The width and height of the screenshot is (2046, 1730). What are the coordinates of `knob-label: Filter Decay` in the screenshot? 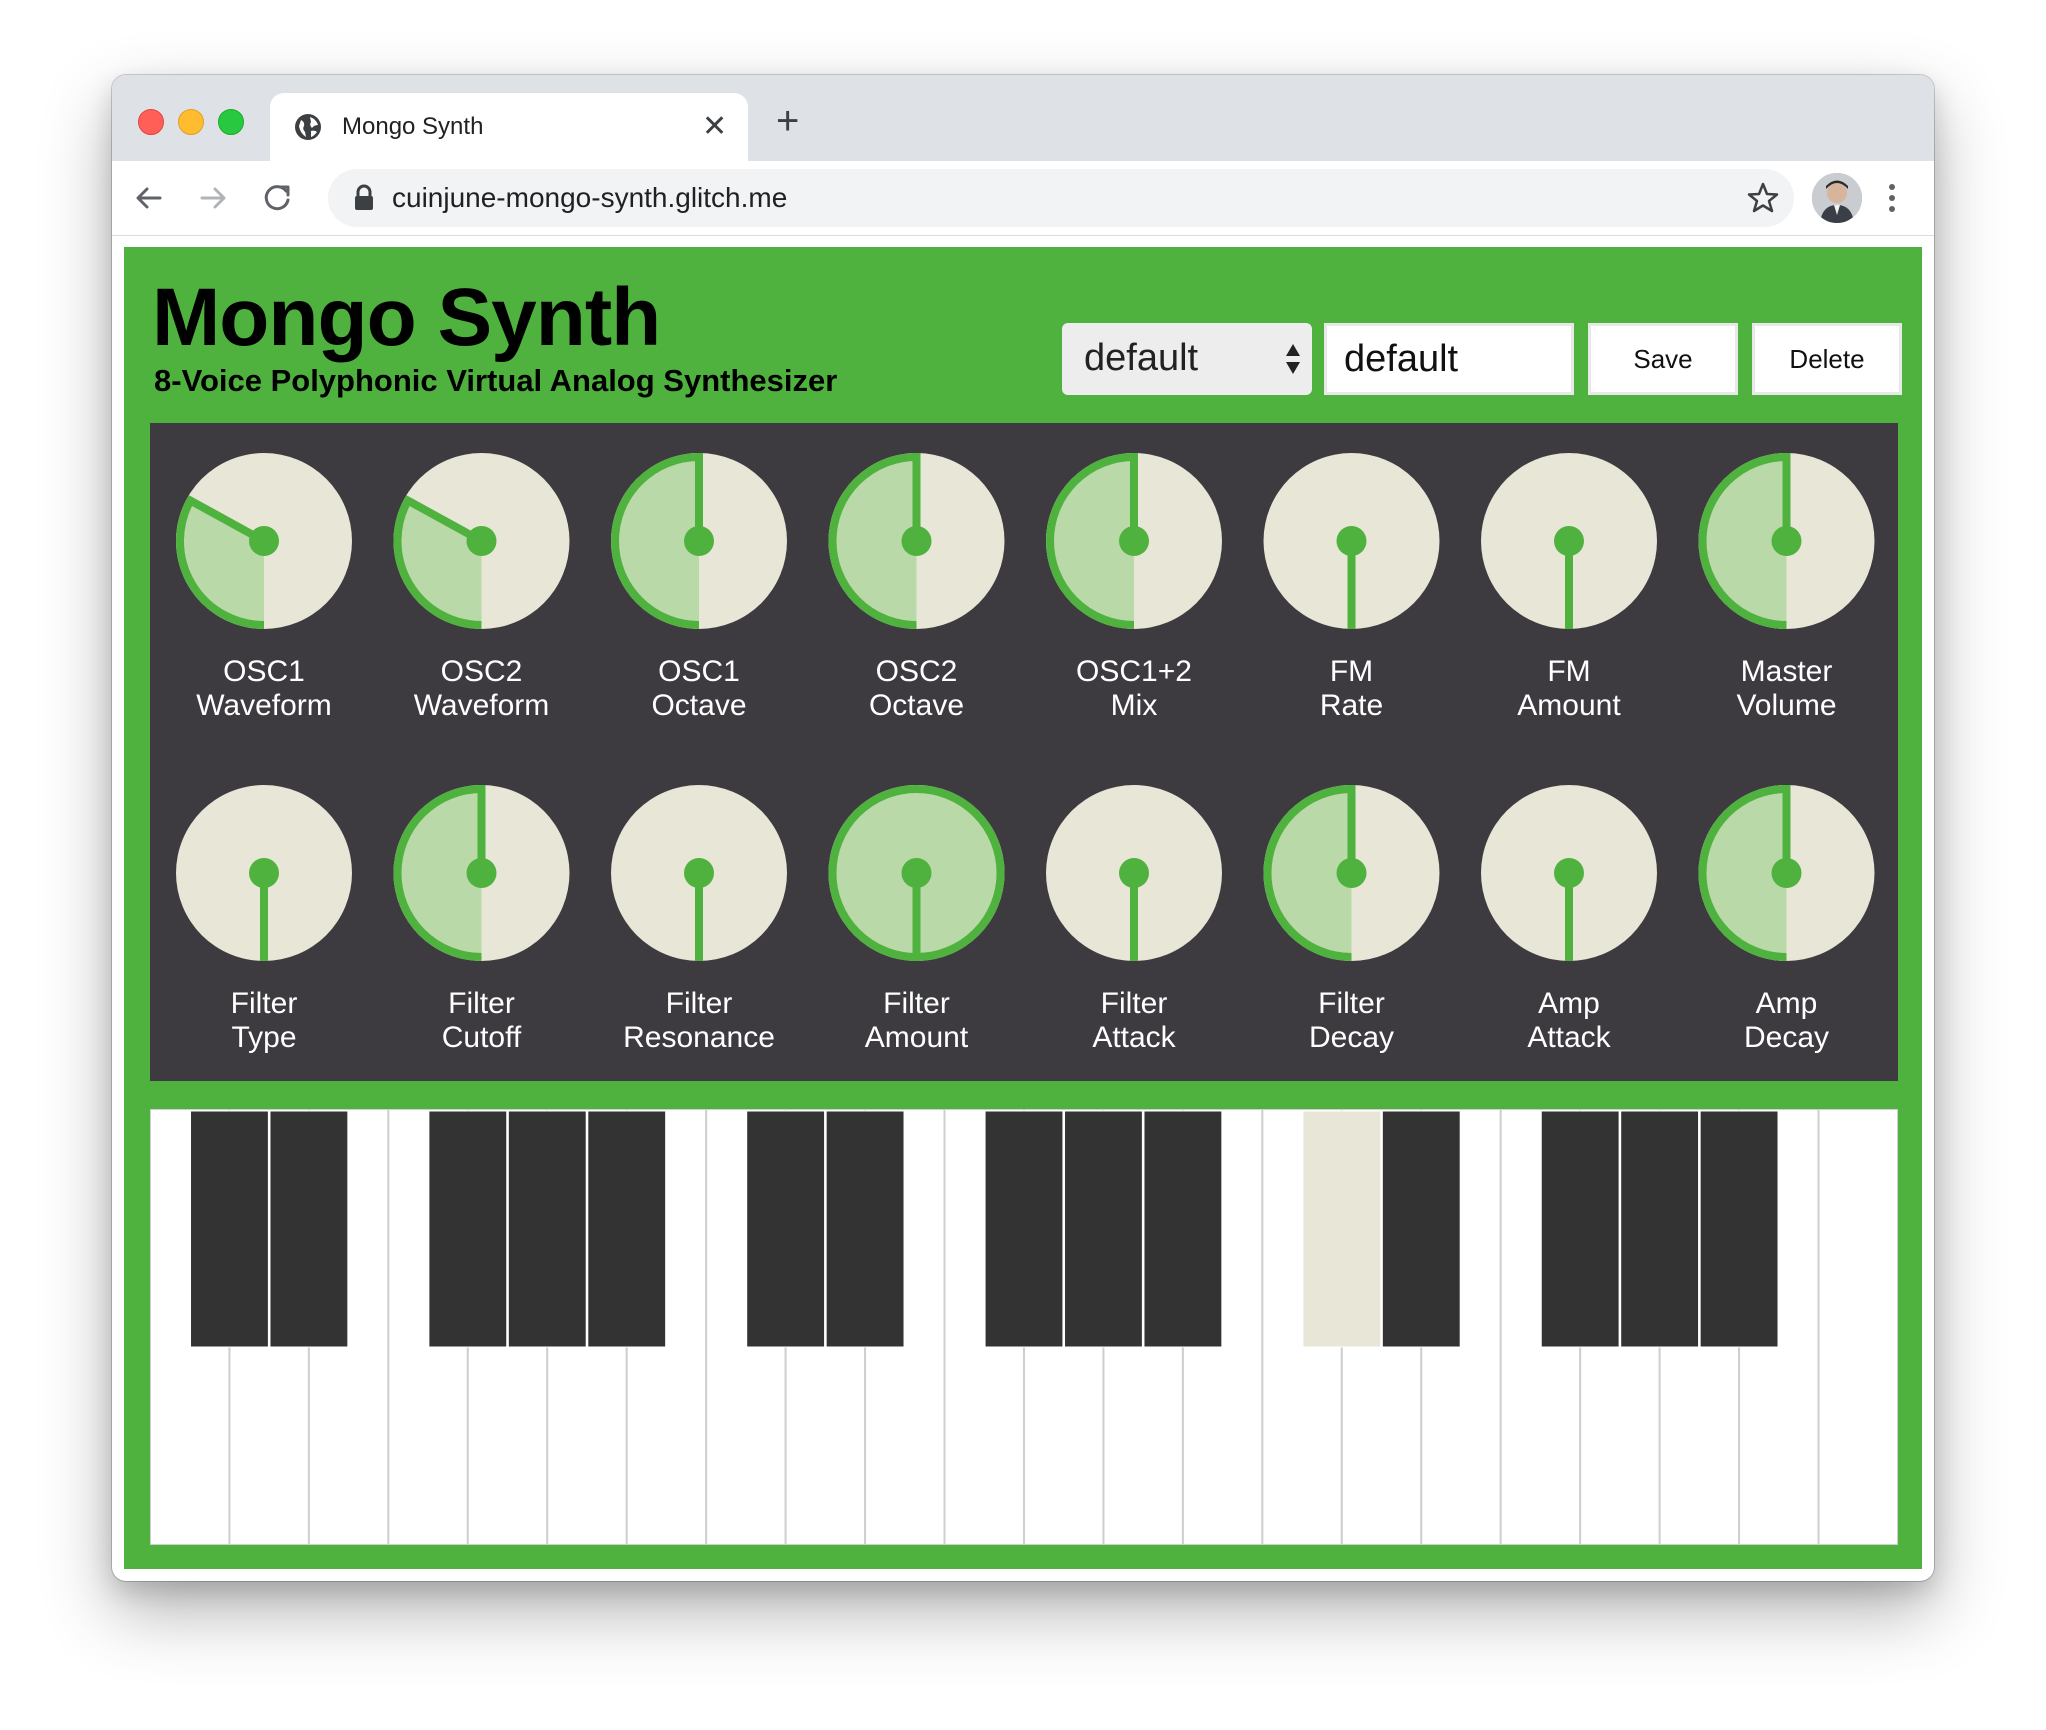 It's located at (1352, 1021).